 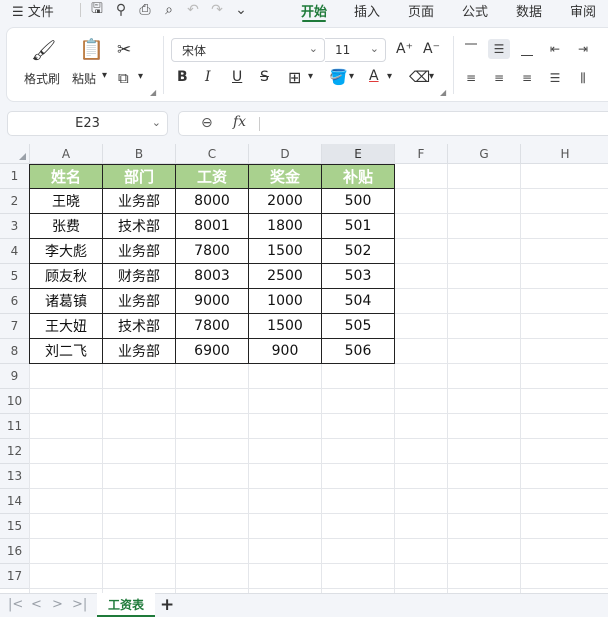 I want to click on tab-insert: 插入, so click(x=367, y=10).